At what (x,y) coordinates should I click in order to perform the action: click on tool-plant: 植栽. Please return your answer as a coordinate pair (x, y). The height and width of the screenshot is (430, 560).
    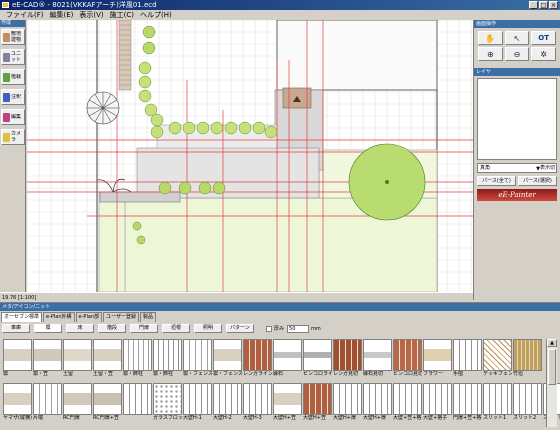
    Looking at the image, I should click on (13, 77).